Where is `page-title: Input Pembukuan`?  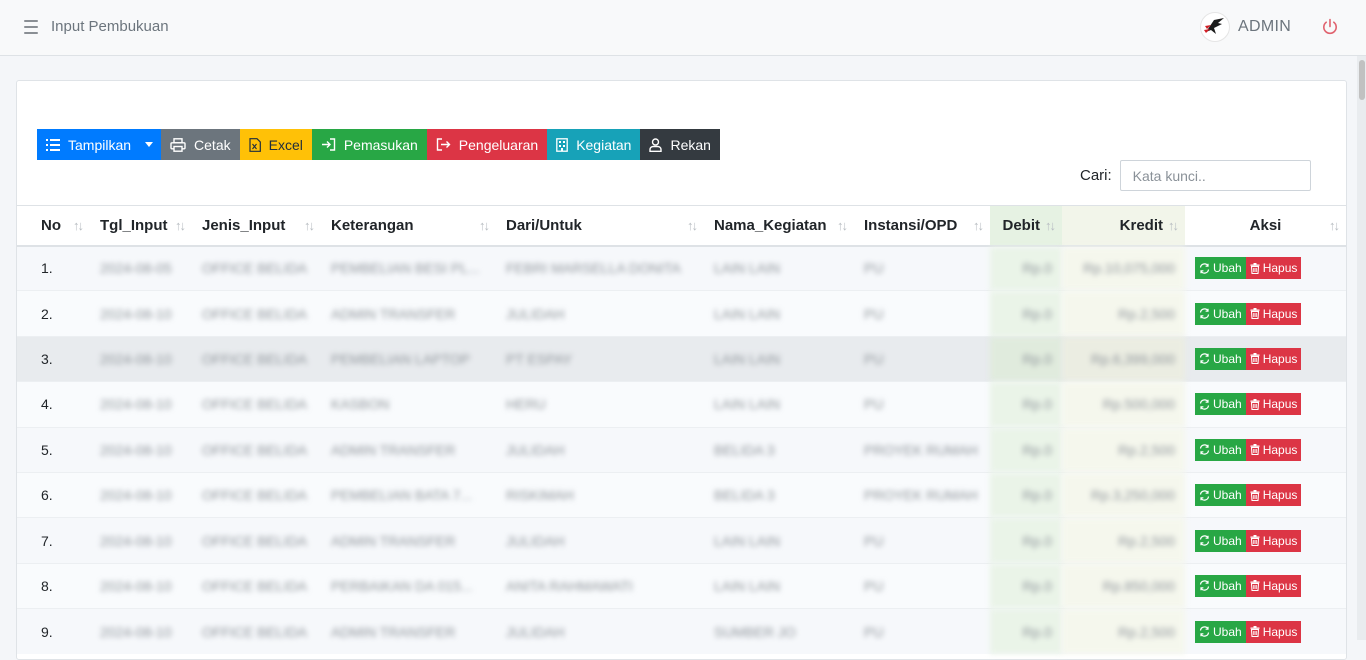
page-title: Input Pembukuan is located at coordinates (110, 26).